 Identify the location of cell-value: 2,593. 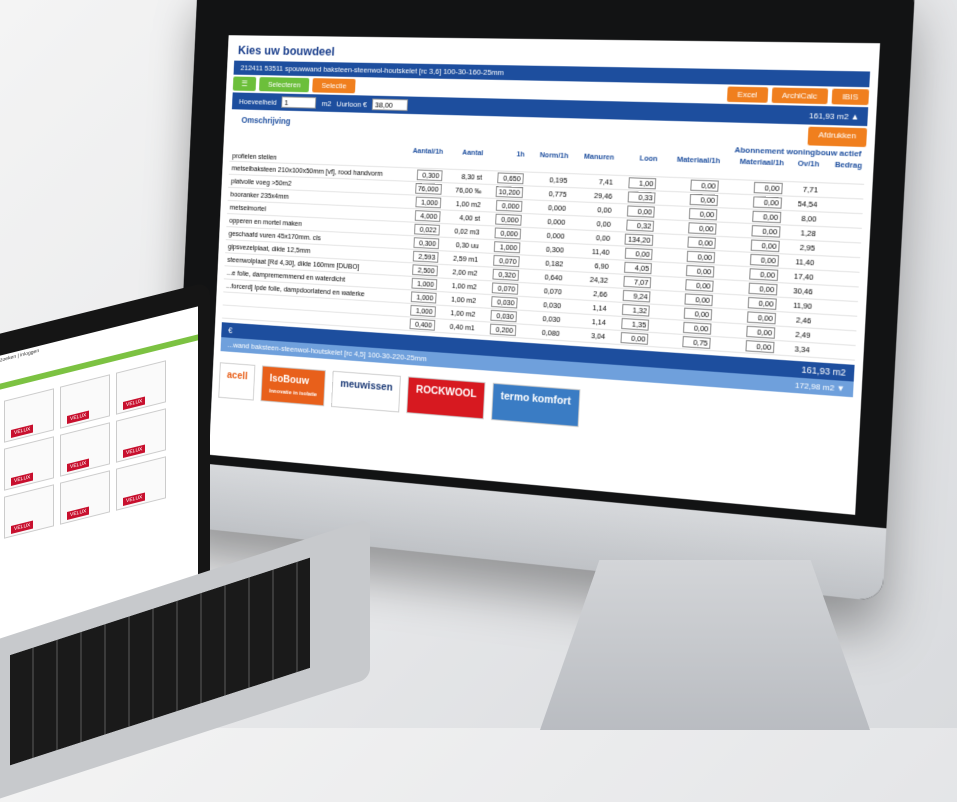
(425, 257).